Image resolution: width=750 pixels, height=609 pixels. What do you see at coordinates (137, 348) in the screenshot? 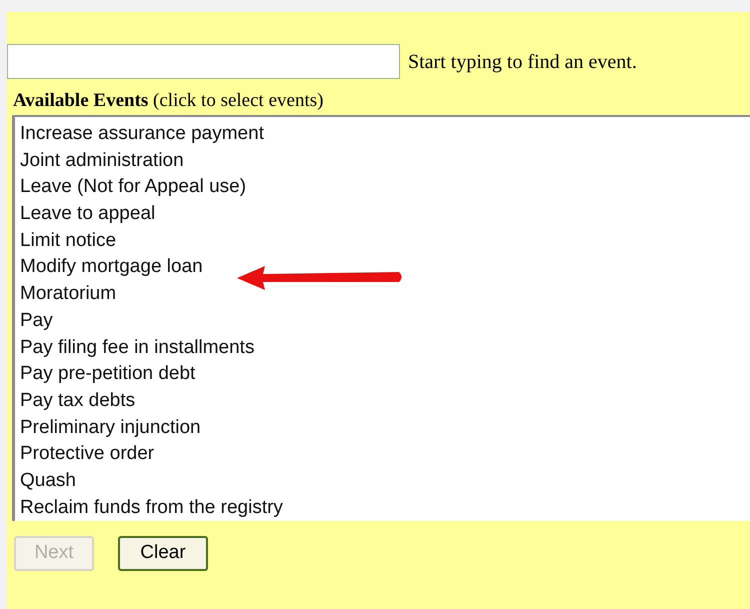
I see `event-option: Pay filing fee in installments` at bounding box center [137, 348].